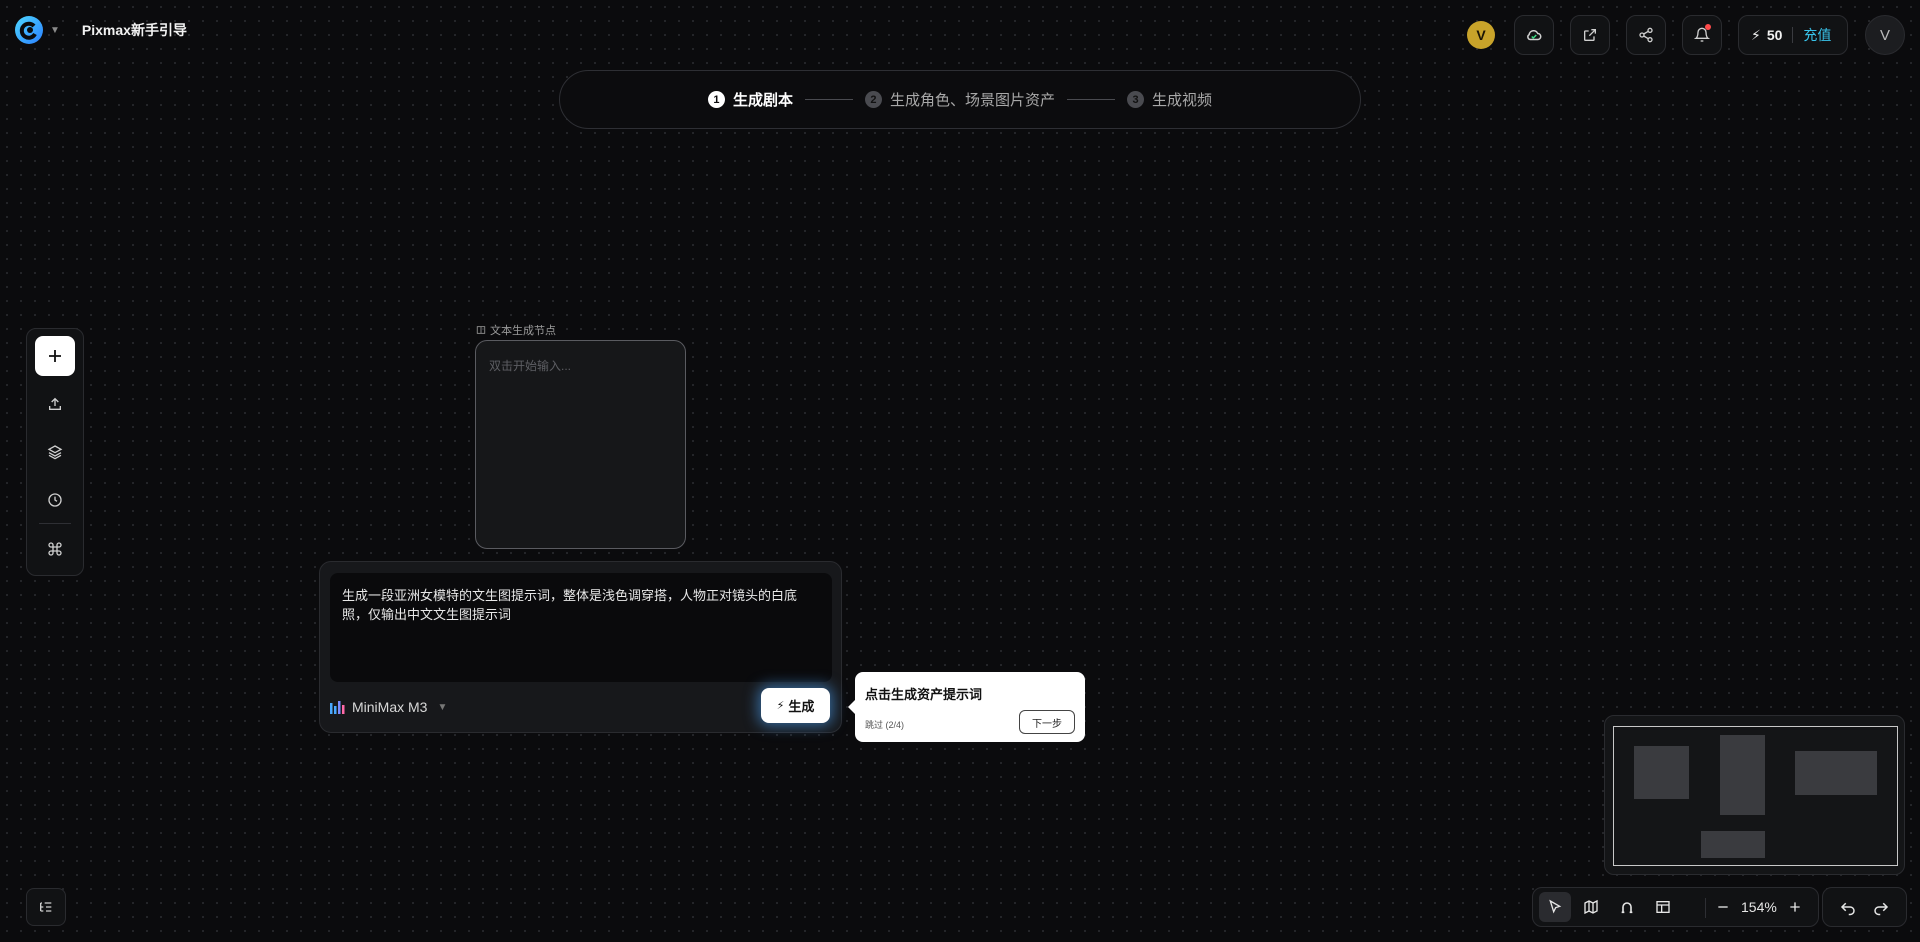 This screenshot has width=1920, height=942. I want to click on history-icon, so click(55, 500).